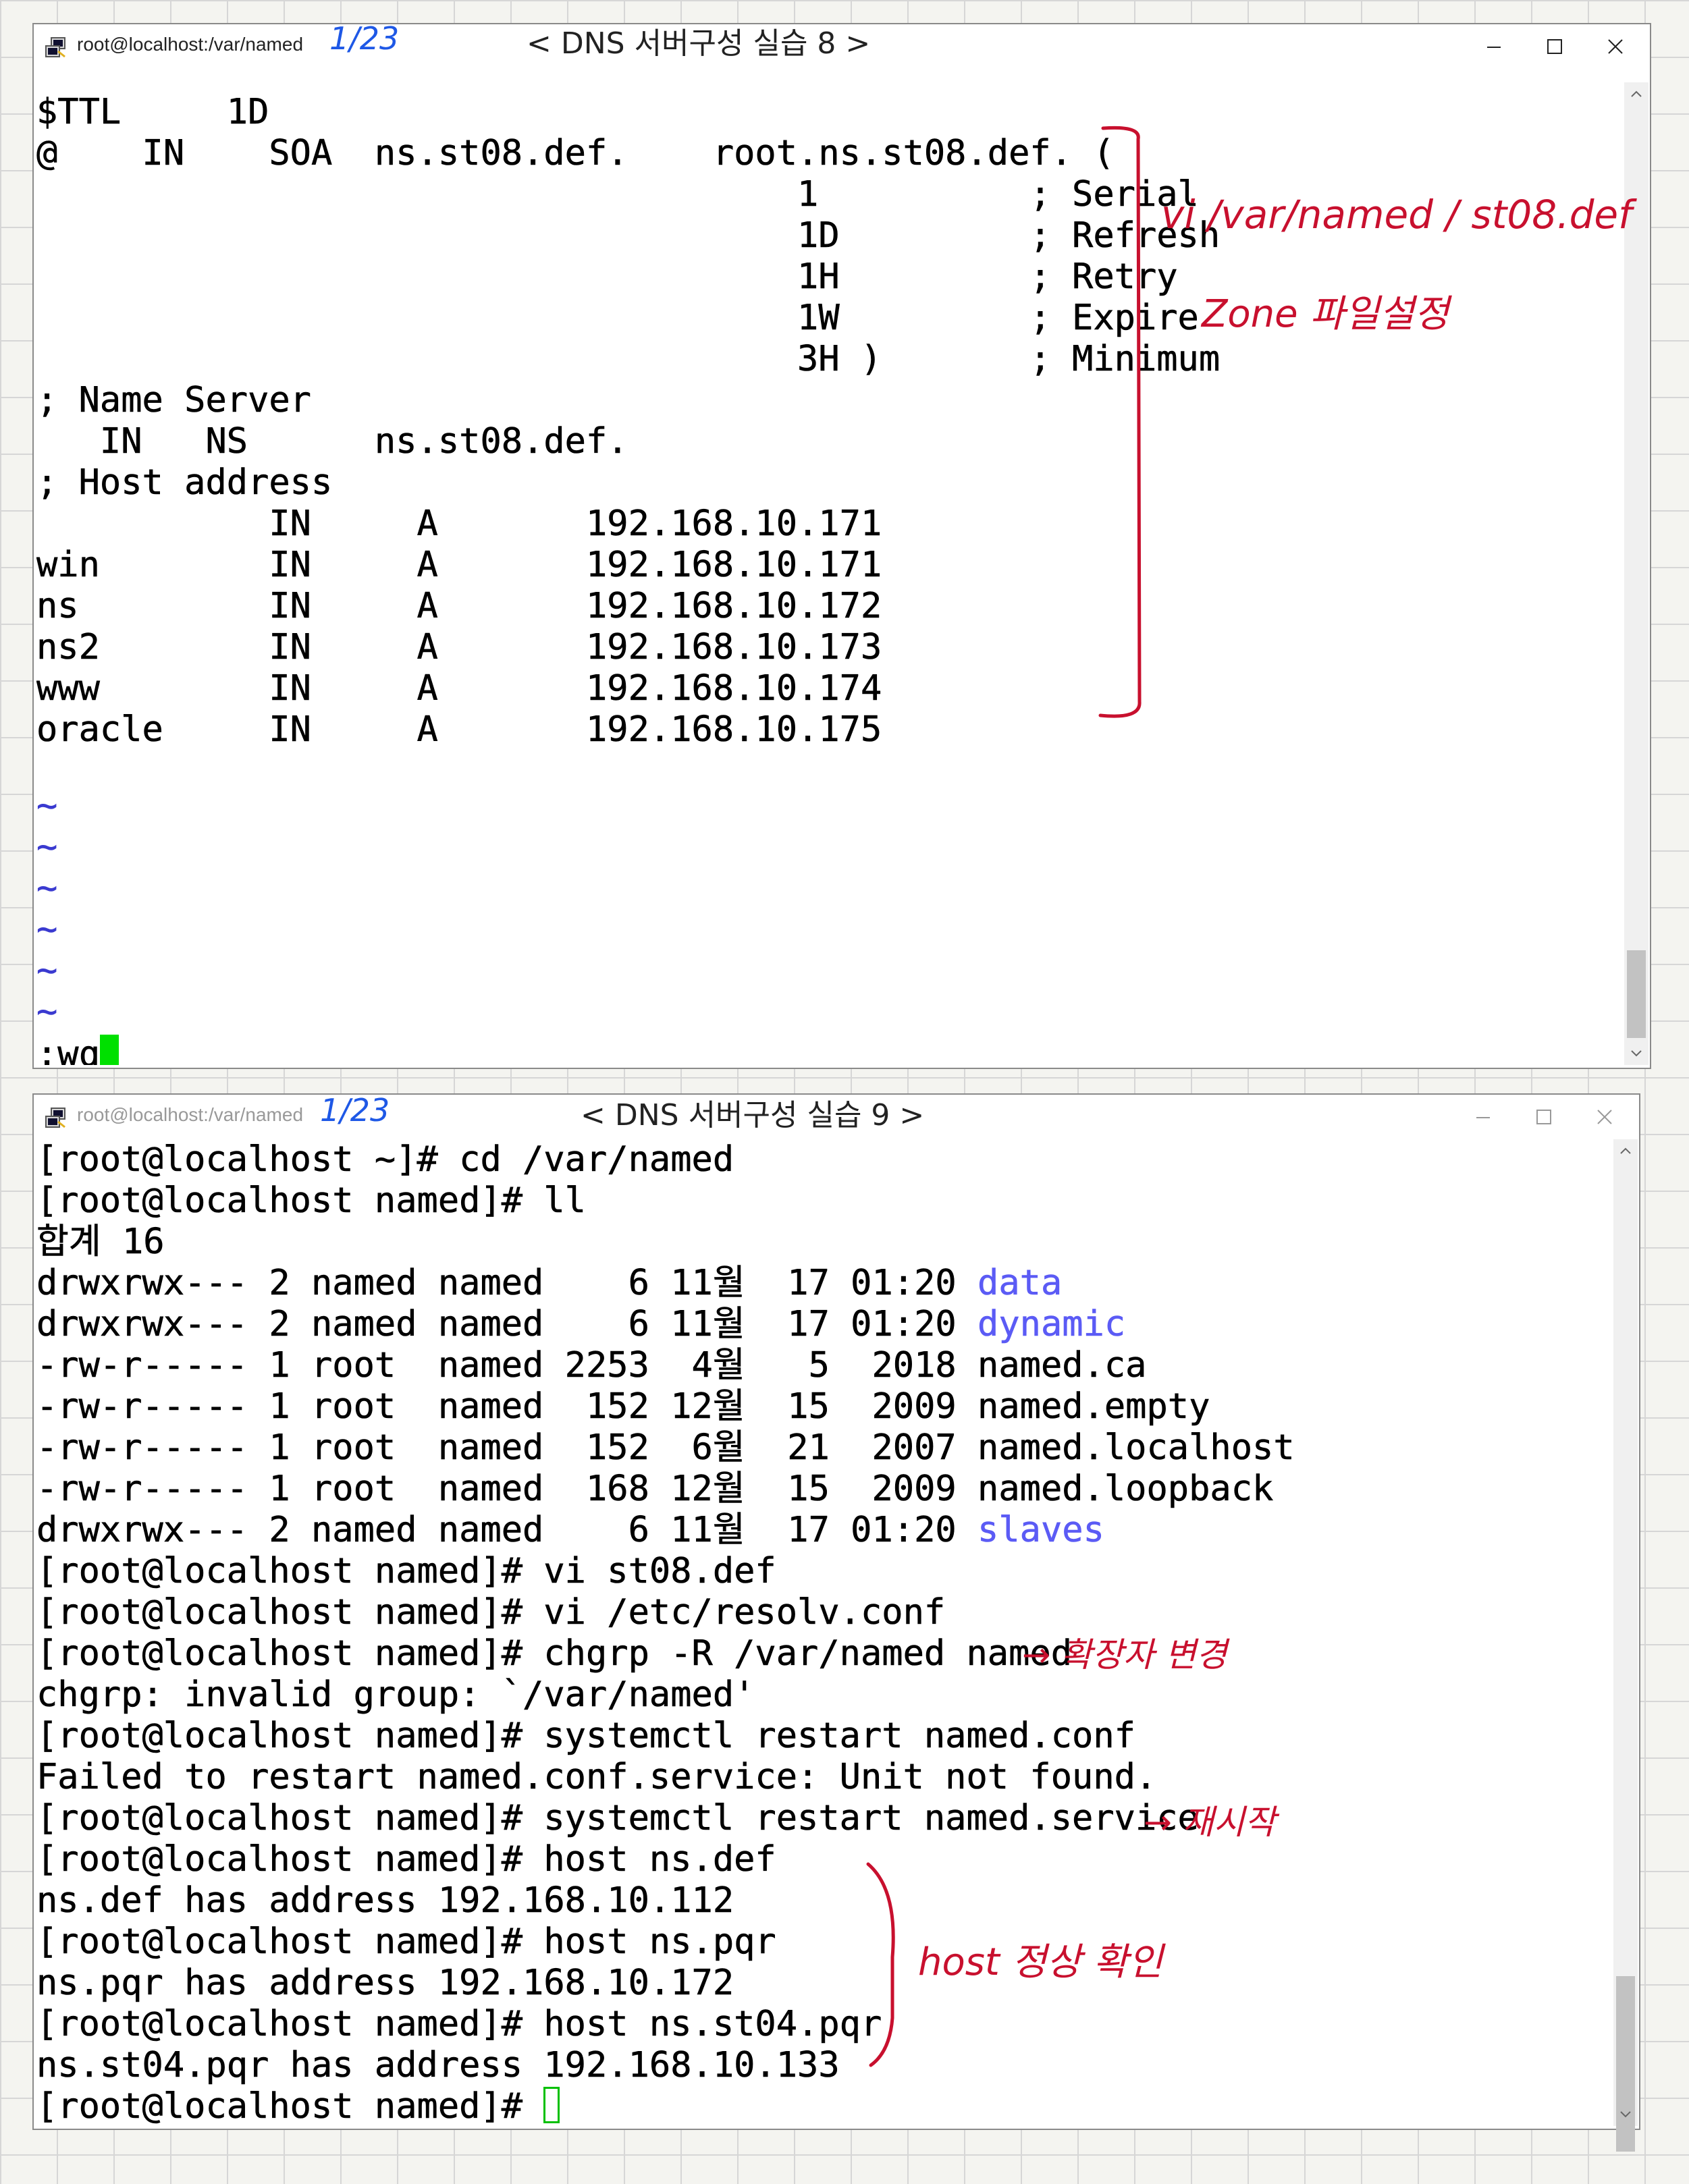  Describe the element at coordinates (459, 647) in the screenshot. I see `terminal-line: ns2 IN A 192.168.10.173` at that location.